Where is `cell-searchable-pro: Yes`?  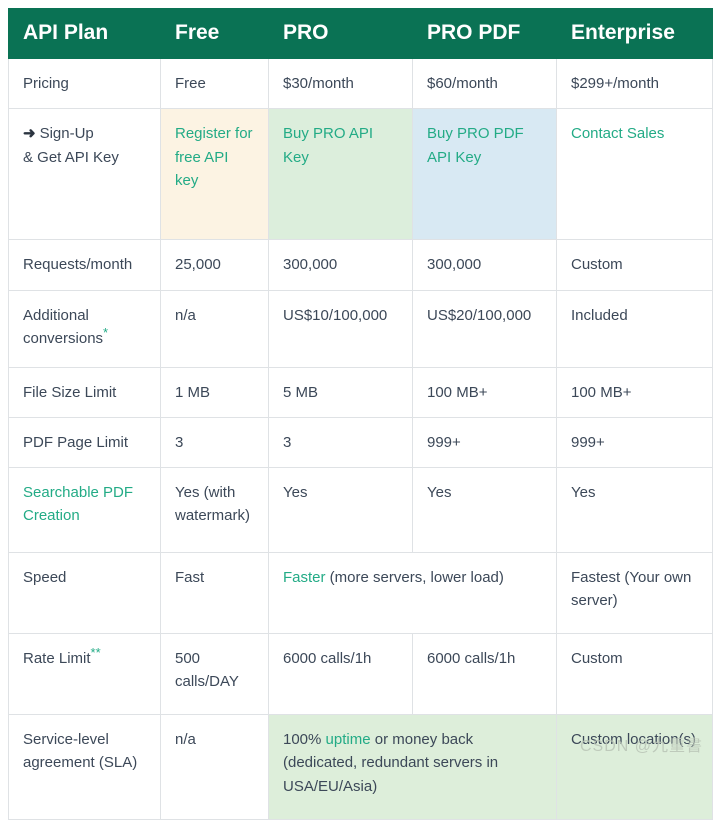
cell-searchable-pro: Yes is located at coordinates (340, 510).